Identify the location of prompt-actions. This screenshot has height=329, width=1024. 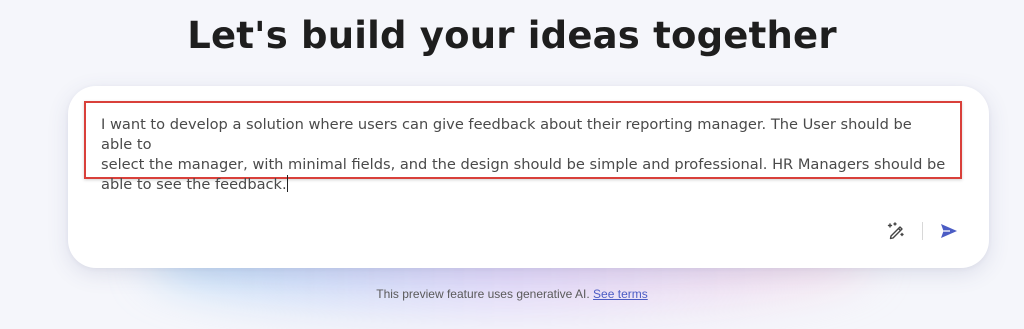
(922, 231).